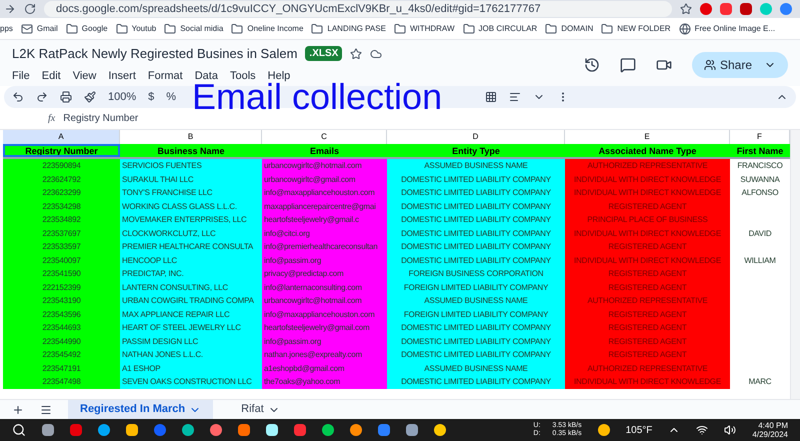  What do you see at coordinates (740, 65) in the screenshot?
I see `share-button: Share` at bounding box center [740, 65].